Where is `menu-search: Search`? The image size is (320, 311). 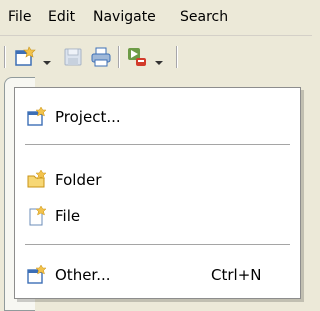
menu-search: Search is located at coordinates (204, 17).